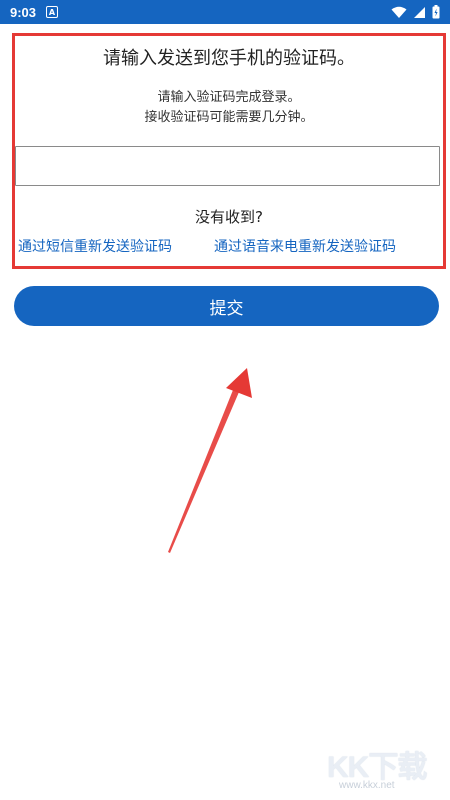  Describe the element at coordinates (367, 785) in the screenshot. I see `watermark-url: www.kkx.net` at that location.